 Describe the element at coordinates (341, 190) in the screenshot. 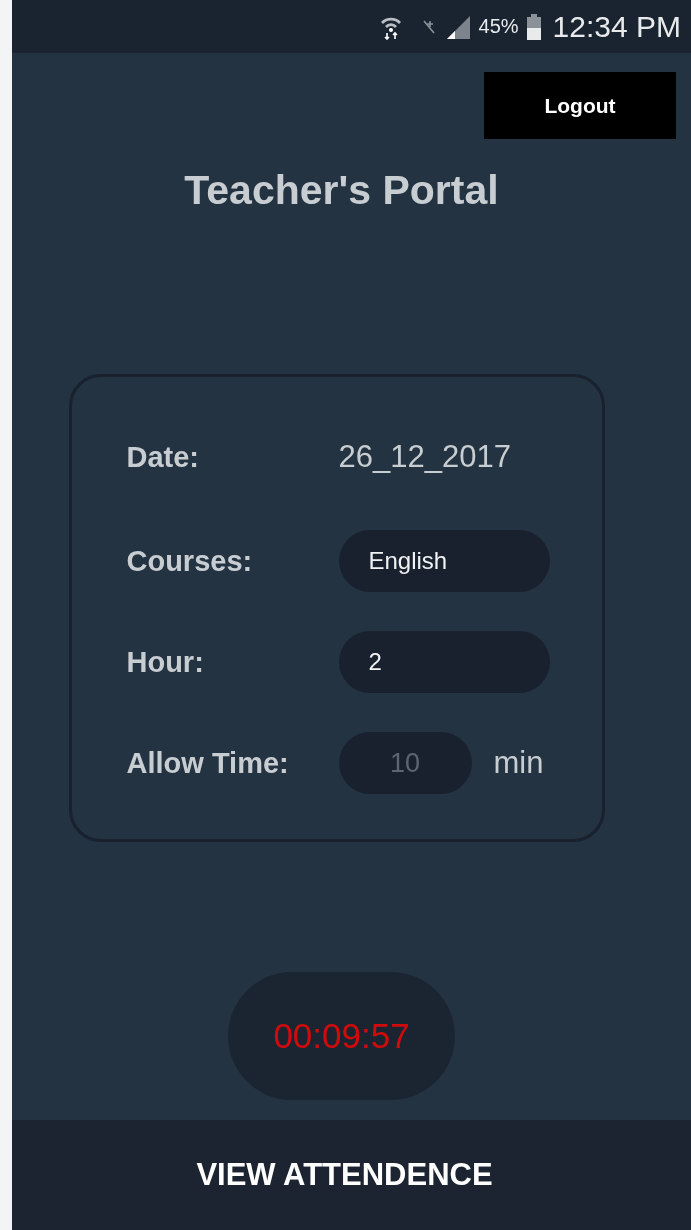

I see `page-title: Teacher's Portal` at that location.